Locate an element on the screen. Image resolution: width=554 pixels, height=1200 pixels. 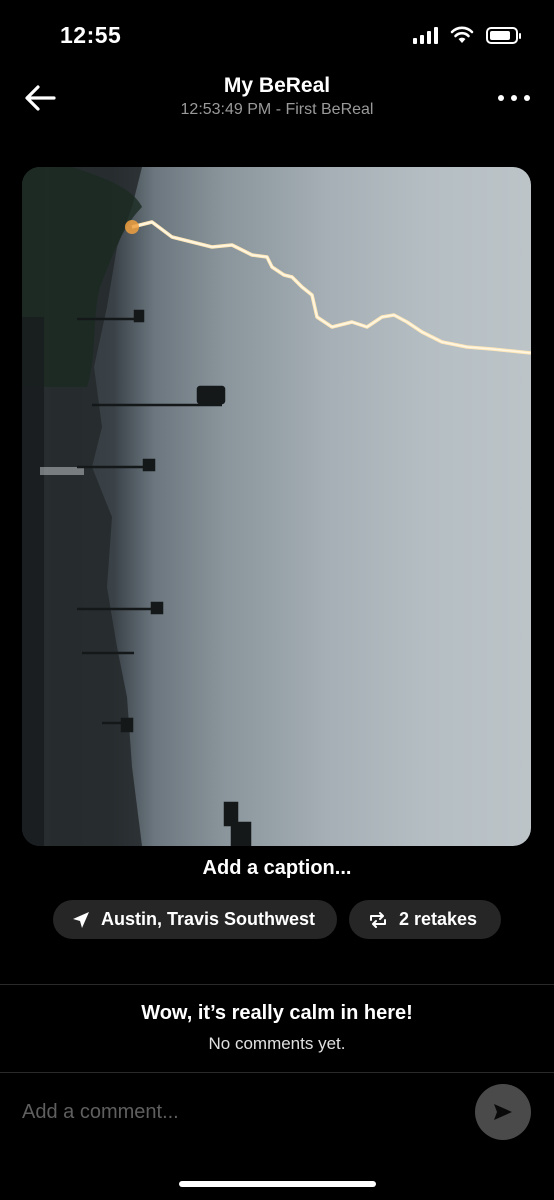
empty-comments-title: Wow, it’s really calm in here! is located at coordinates (277, 1013).